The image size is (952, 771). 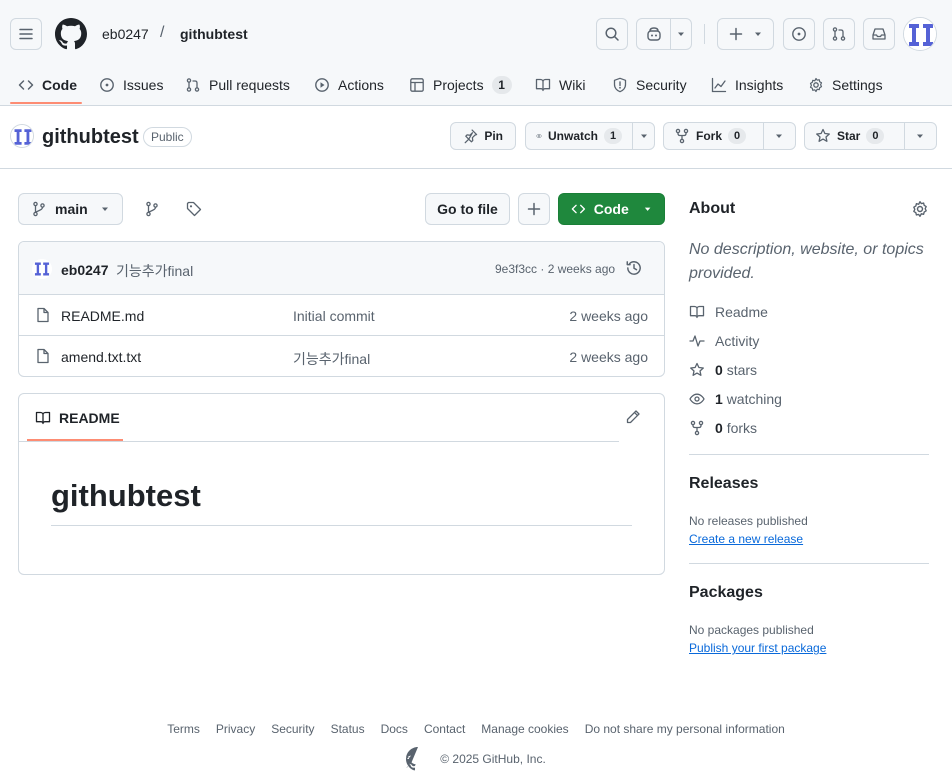 I want to click on create-new-button, so click(x=745, y=34).